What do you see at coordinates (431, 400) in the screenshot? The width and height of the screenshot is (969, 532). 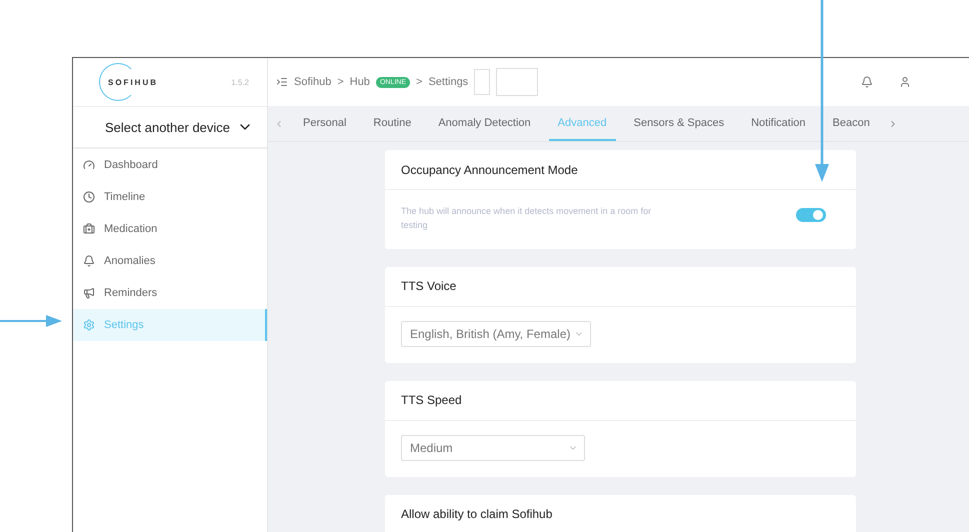 I see `card-title: TTS Speed` at bounding box center [431, 400].